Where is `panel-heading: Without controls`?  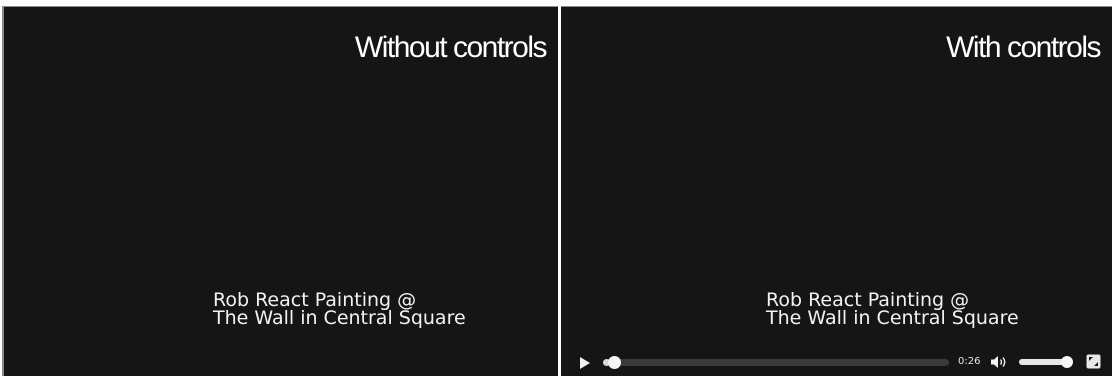
panel-heading: Without controls is located at coordinates (451, 47).